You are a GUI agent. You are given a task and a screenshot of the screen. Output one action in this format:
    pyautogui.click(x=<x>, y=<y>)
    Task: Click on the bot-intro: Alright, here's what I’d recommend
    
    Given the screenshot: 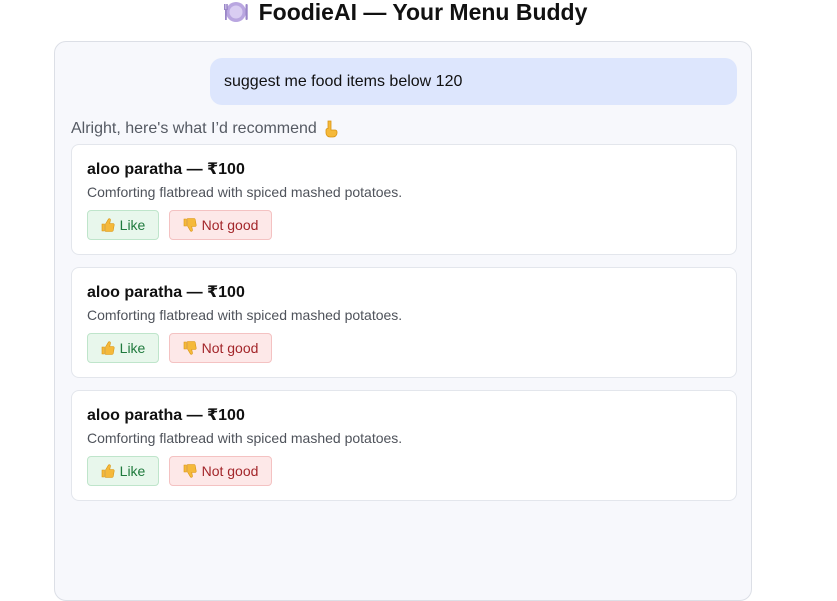 What is the action you would take?
    pyautogui.click(x=205, y=129)
    